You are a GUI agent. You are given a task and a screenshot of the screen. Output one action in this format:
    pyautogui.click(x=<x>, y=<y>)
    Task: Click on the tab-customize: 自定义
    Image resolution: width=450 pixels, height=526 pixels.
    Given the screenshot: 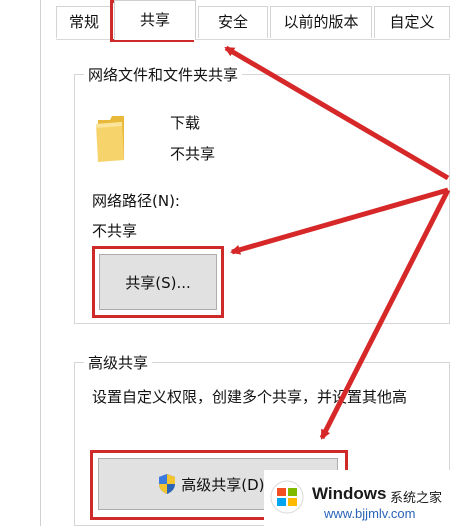 What is the action you would take?
    pyautogui.click(x=412, y=22)
    